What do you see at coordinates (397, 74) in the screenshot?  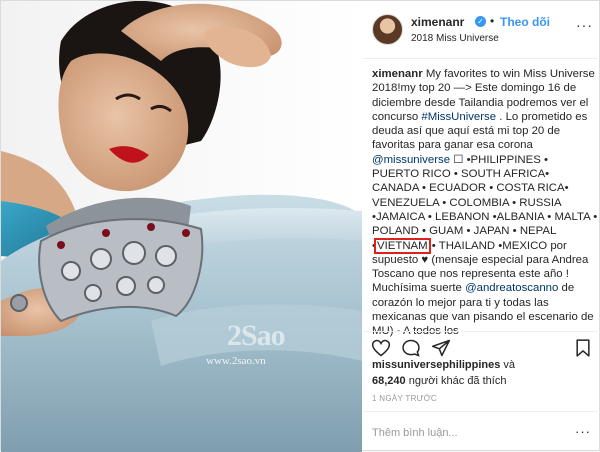 I see `caption-username: ximenanr` at bounding box center [397, 74].